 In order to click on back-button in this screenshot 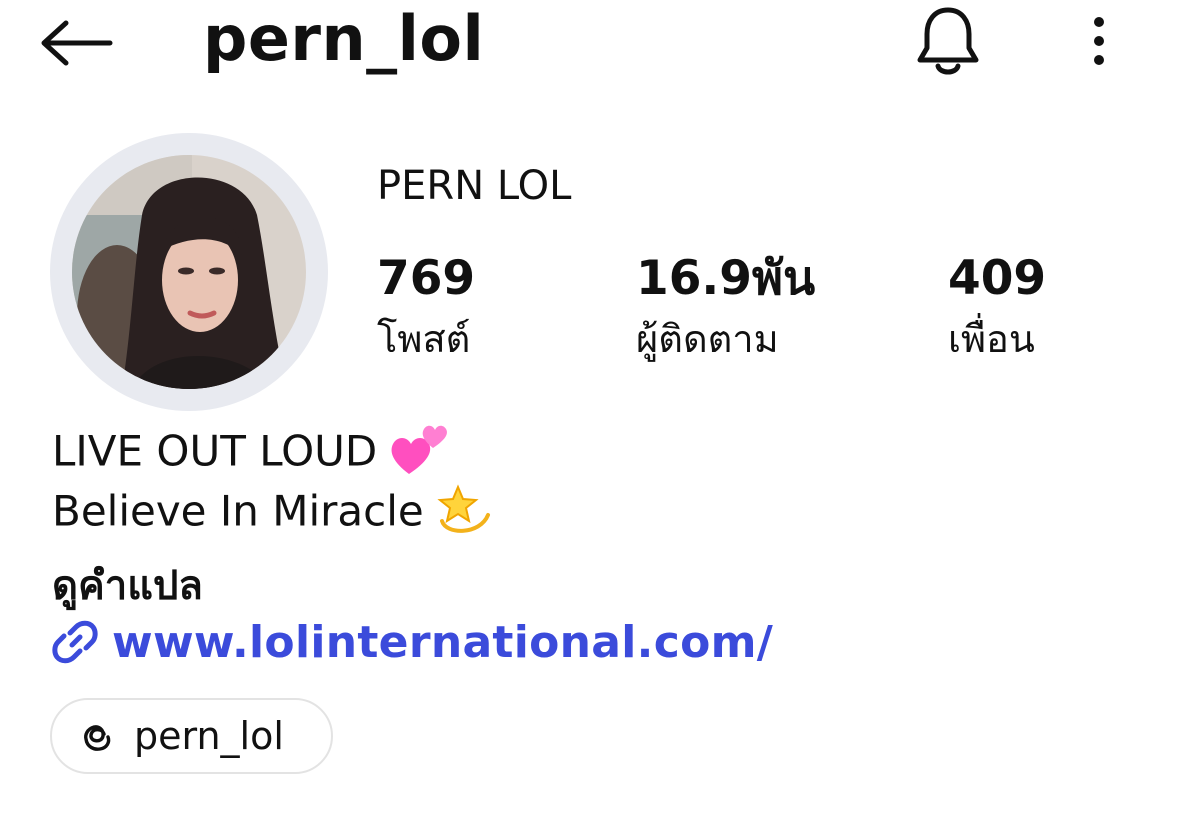, I will do `click(78, 43)`.